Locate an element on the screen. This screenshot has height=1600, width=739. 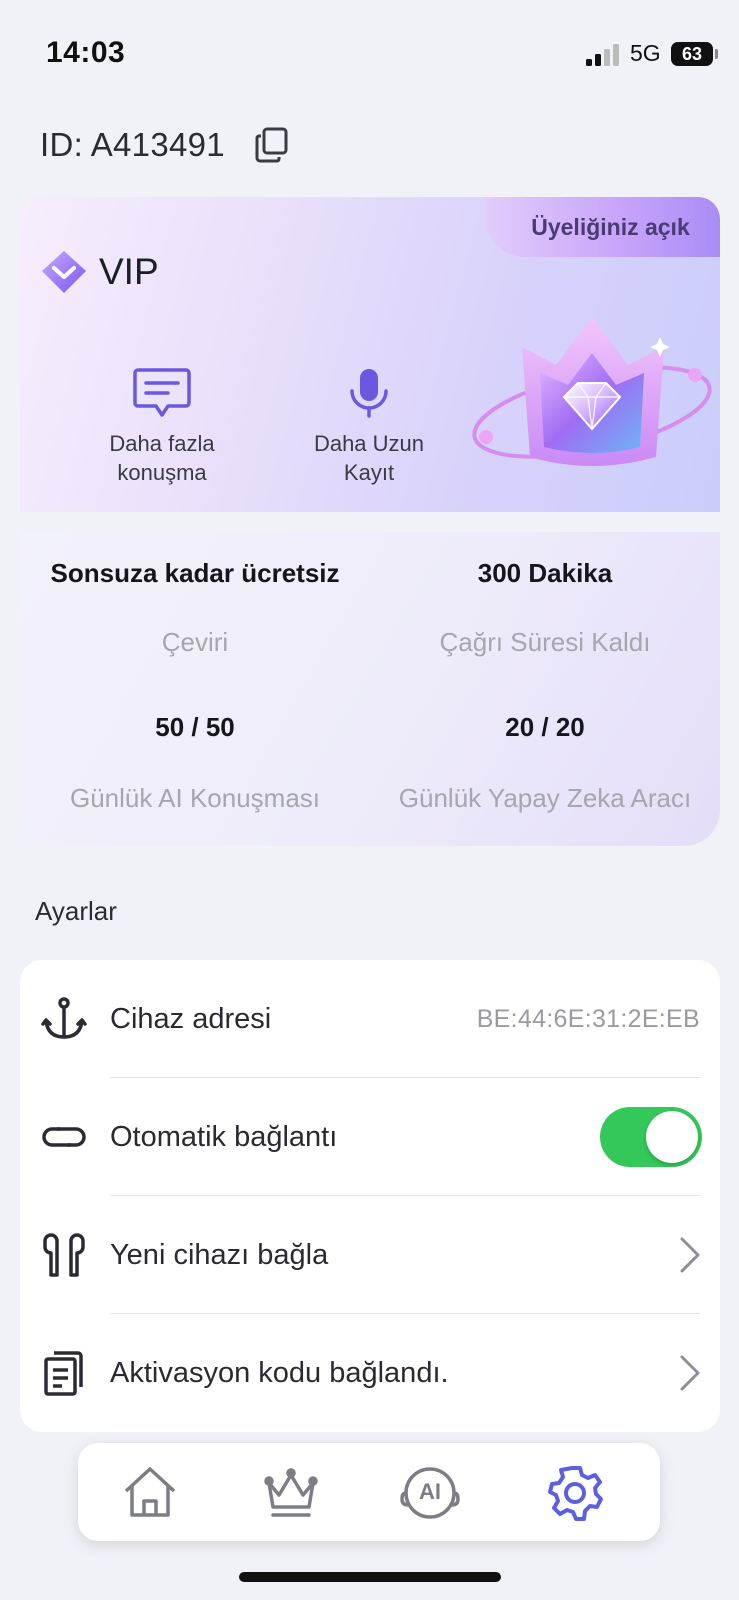
feature-longer-recording: Daha Uzun Kayıt is located at coordinates (369, 427).